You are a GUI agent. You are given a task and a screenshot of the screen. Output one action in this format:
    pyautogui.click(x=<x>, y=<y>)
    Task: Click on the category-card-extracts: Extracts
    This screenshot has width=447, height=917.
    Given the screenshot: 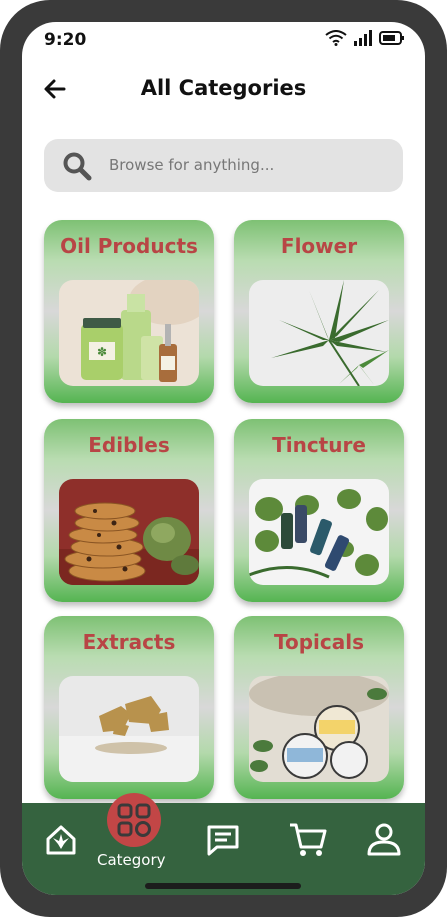 What is the action you would take?
    pyautogui.click(x=129, y=707)
    